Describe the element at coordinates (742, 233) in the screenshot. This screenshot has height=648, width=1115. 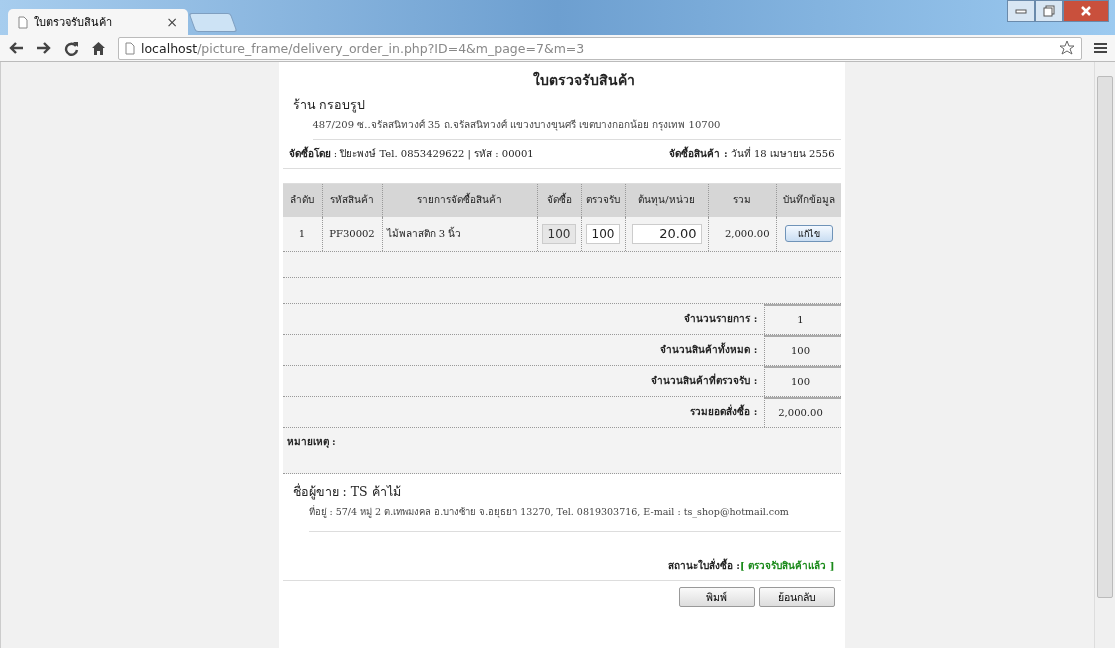
I see `table-cell: 2,000.00` at that location.